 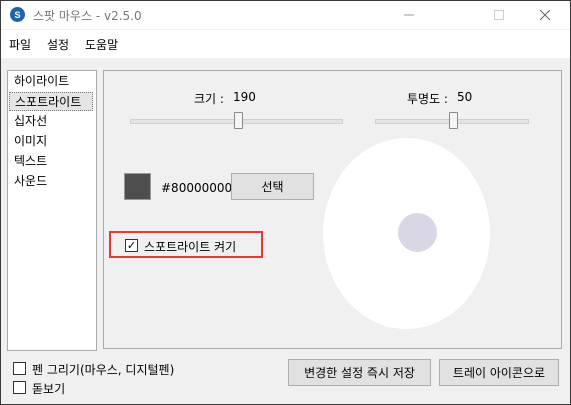 What do you see at coordinates (19, 368) in the screenshot?
I see `pen-draw-checkbox` at bounding box center [19, 368].